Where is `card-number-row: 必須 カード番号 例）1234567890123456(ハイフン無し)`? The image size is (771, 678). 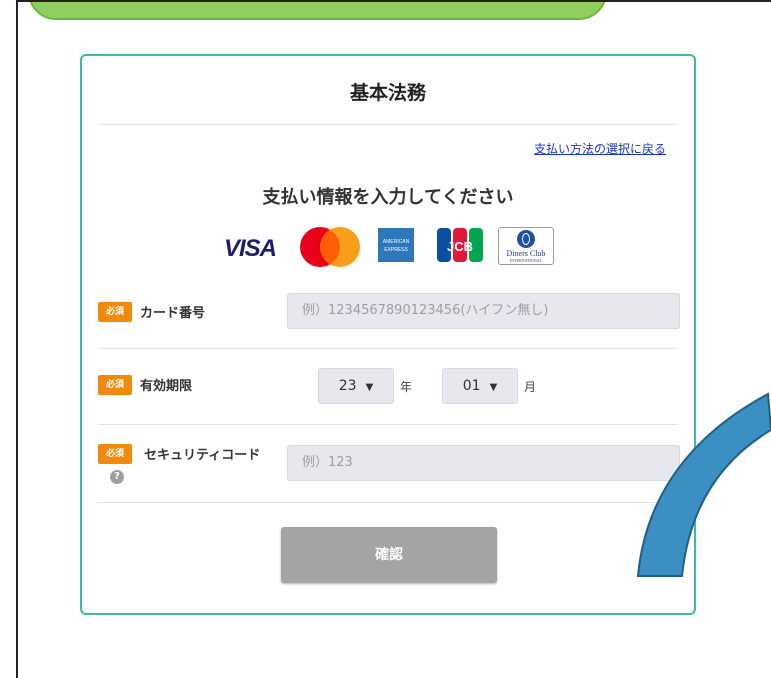
card-number-row: 必須 カード番号 例）1234567890123456(ハイフン無し) is located at coordinates (388, 322).